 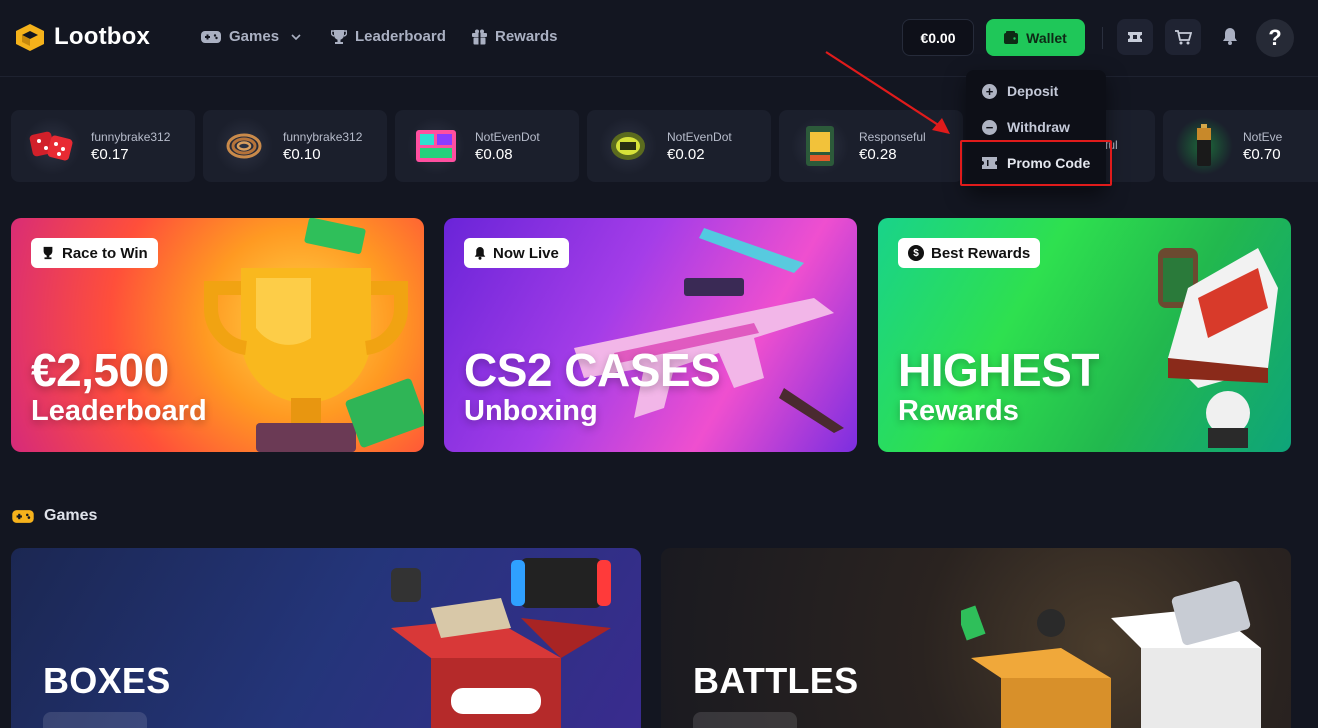 I want to click on help-button: ?, so click(x=1275, y=38).